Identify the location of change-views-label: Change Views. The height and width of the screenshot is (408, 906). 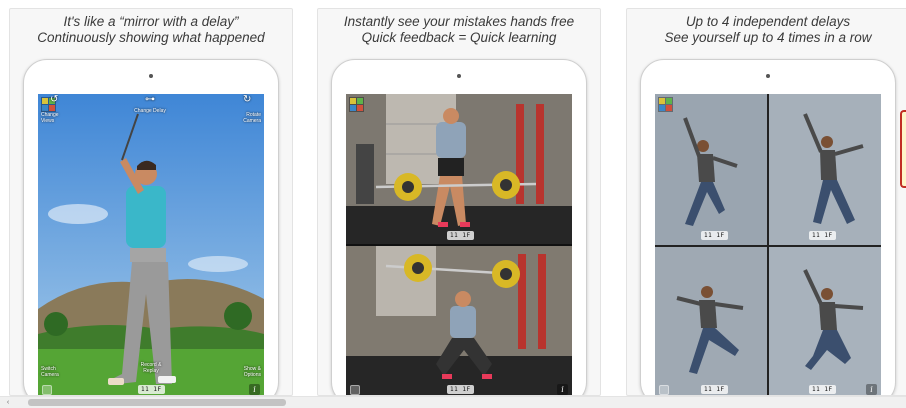
(50, 118).